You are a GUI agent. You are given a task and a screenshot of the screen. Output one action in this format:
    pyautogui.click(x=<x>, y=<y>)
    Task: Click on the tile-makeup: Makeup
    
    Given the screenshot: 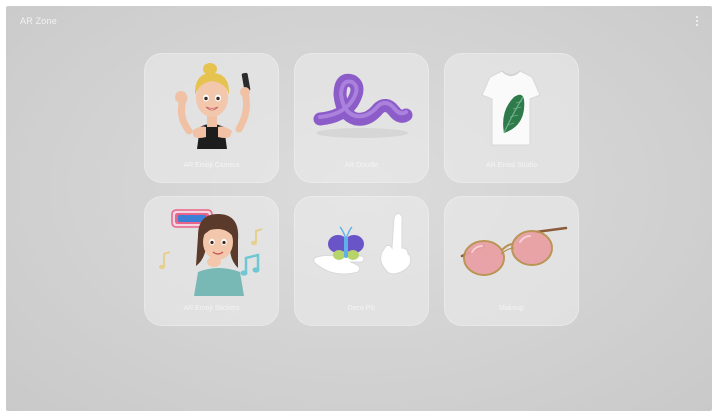 What is the action you would take?
    pyautogui.click(x=511, y=261)
    